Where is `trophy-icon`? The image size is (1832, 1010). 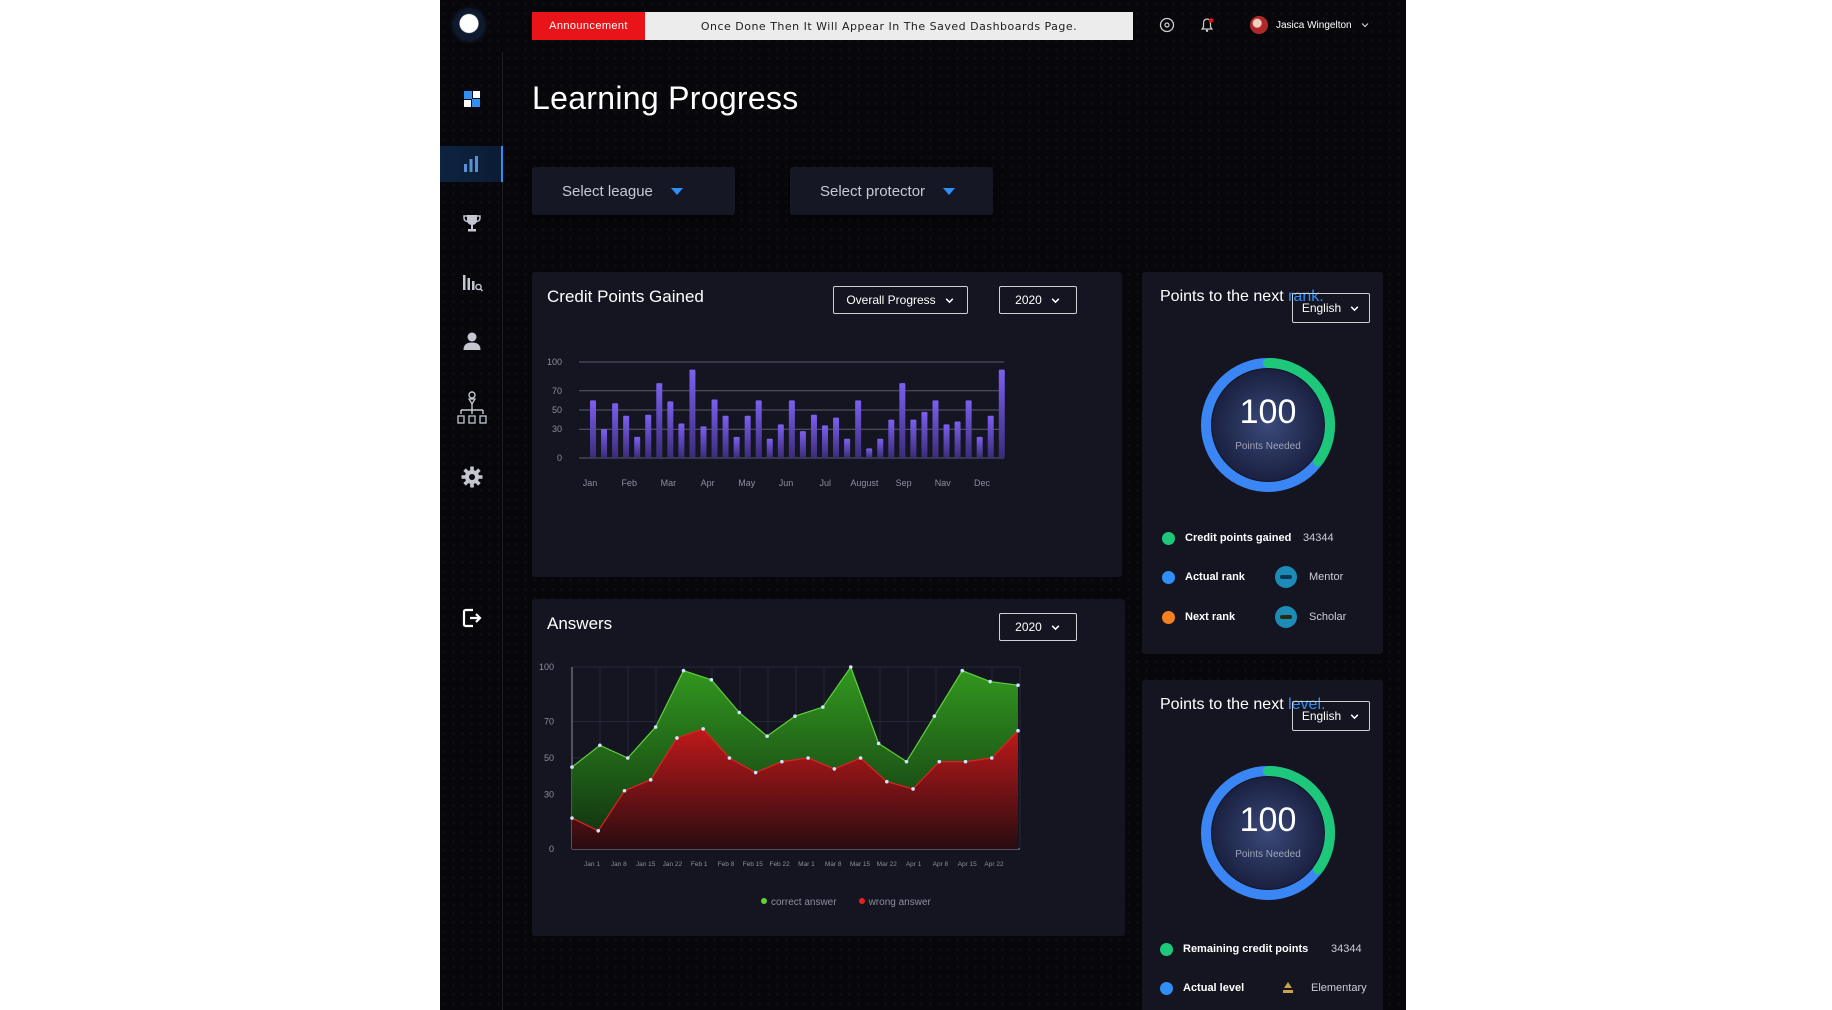 trophy-icon is located at coordinates (471, 223).